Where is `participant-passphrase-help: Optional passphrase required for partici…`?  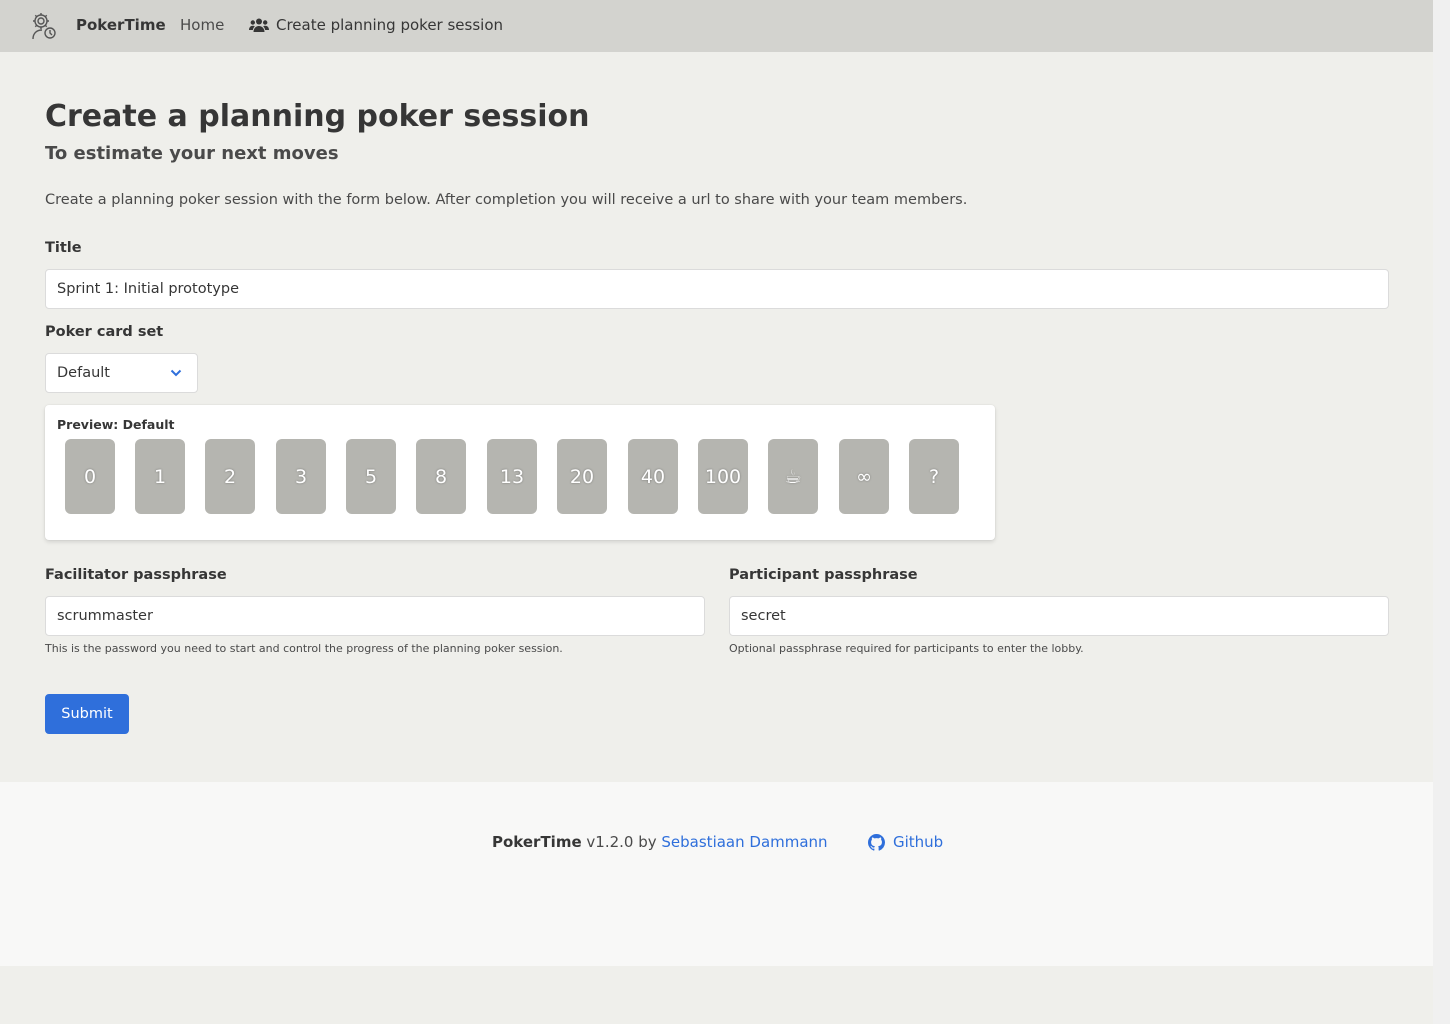 participant-passphrase-help: Optional passphrase required for partici… is located at coordinates (906, 648).